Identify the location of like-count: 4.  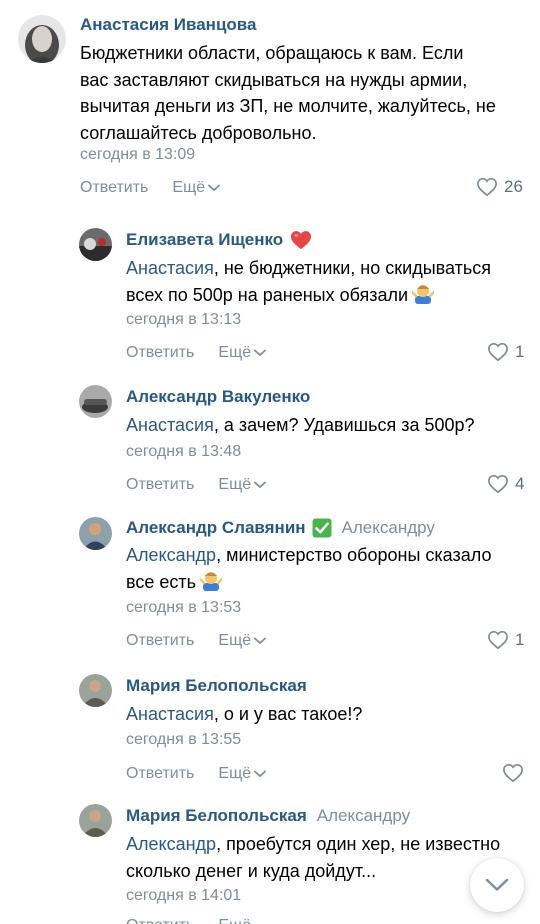
(520, 483).